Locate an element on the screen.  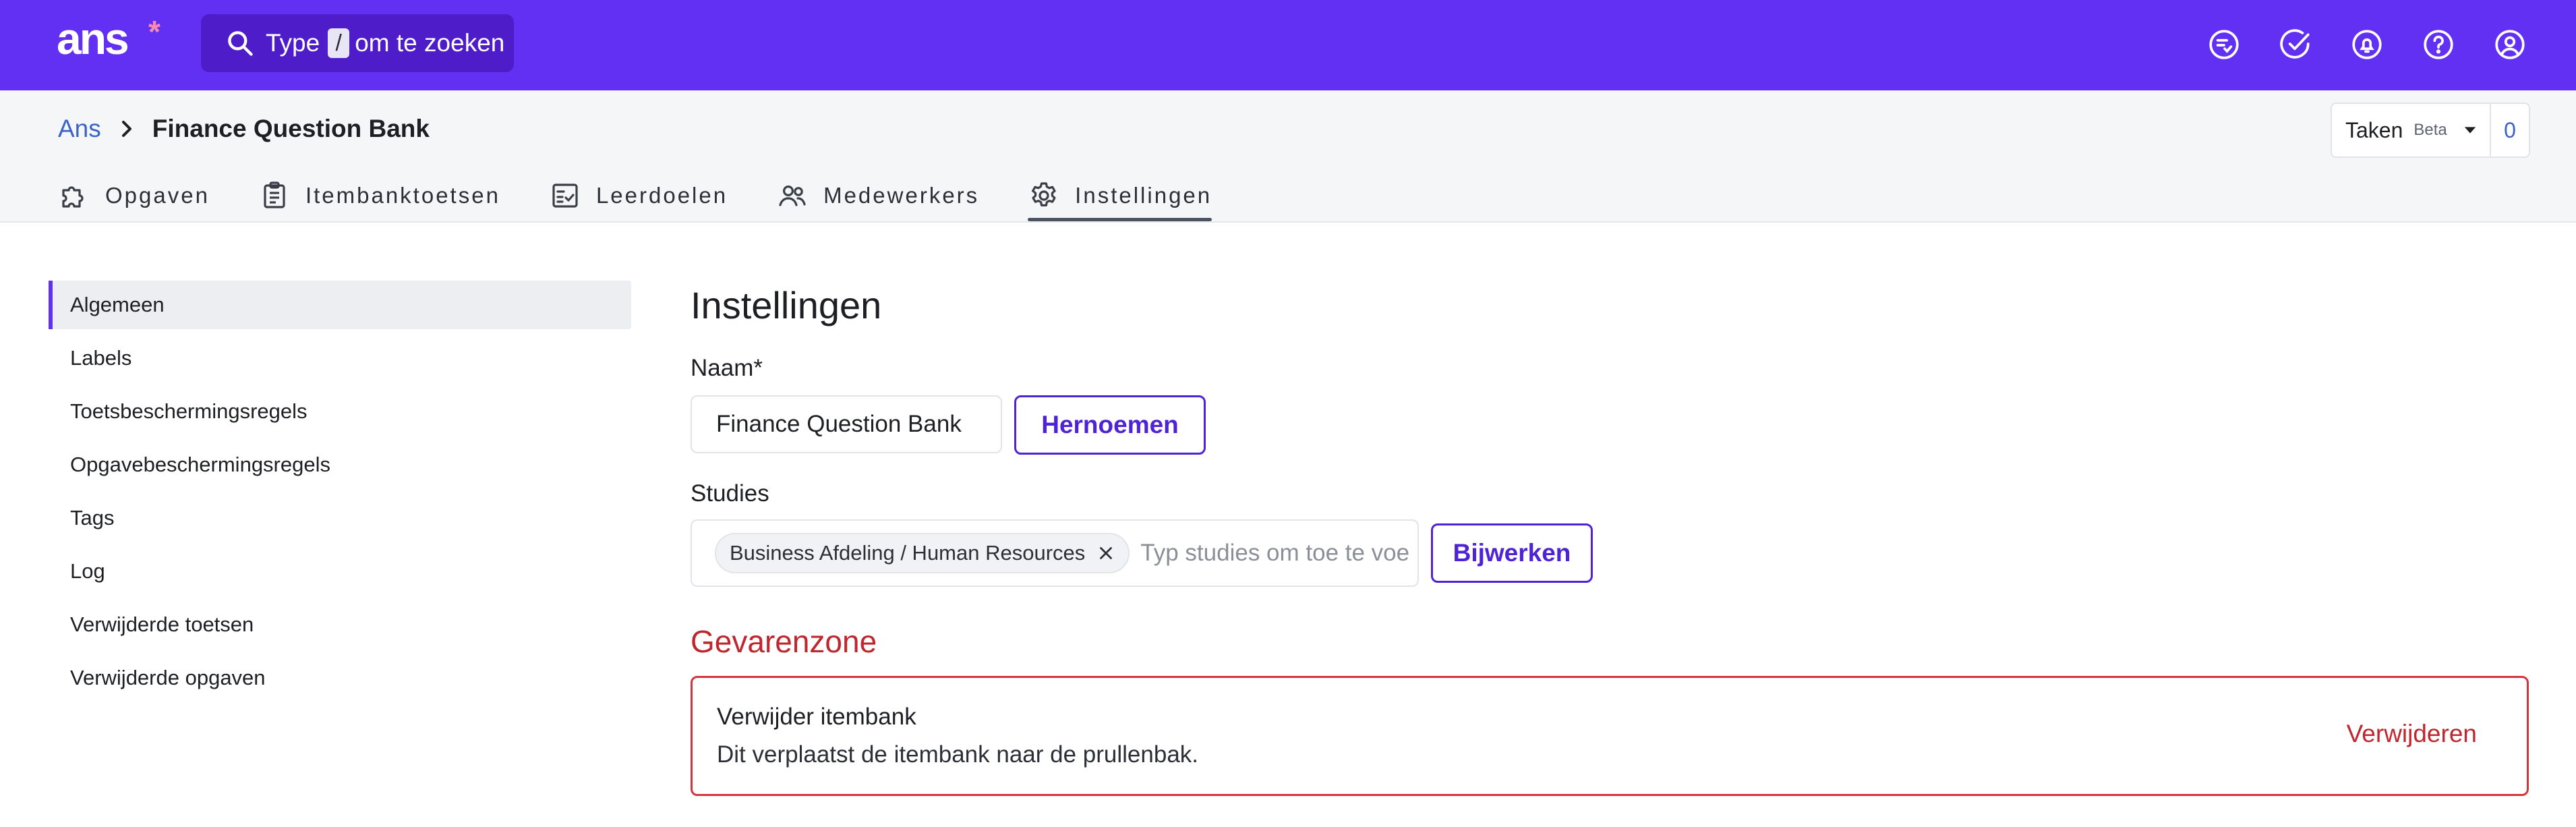
side-nav-item-verwijderde-toetsen: Verwijderde toetsen is located at coordinates (340, 624).